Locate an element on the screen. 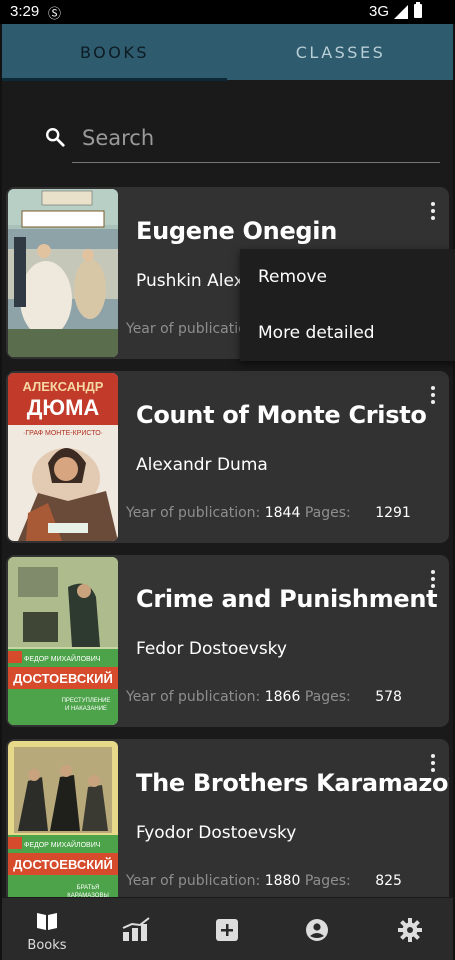 The width and height of the screenshot is (455, 960). network-type: 3G is located at coordinates (378, 11).